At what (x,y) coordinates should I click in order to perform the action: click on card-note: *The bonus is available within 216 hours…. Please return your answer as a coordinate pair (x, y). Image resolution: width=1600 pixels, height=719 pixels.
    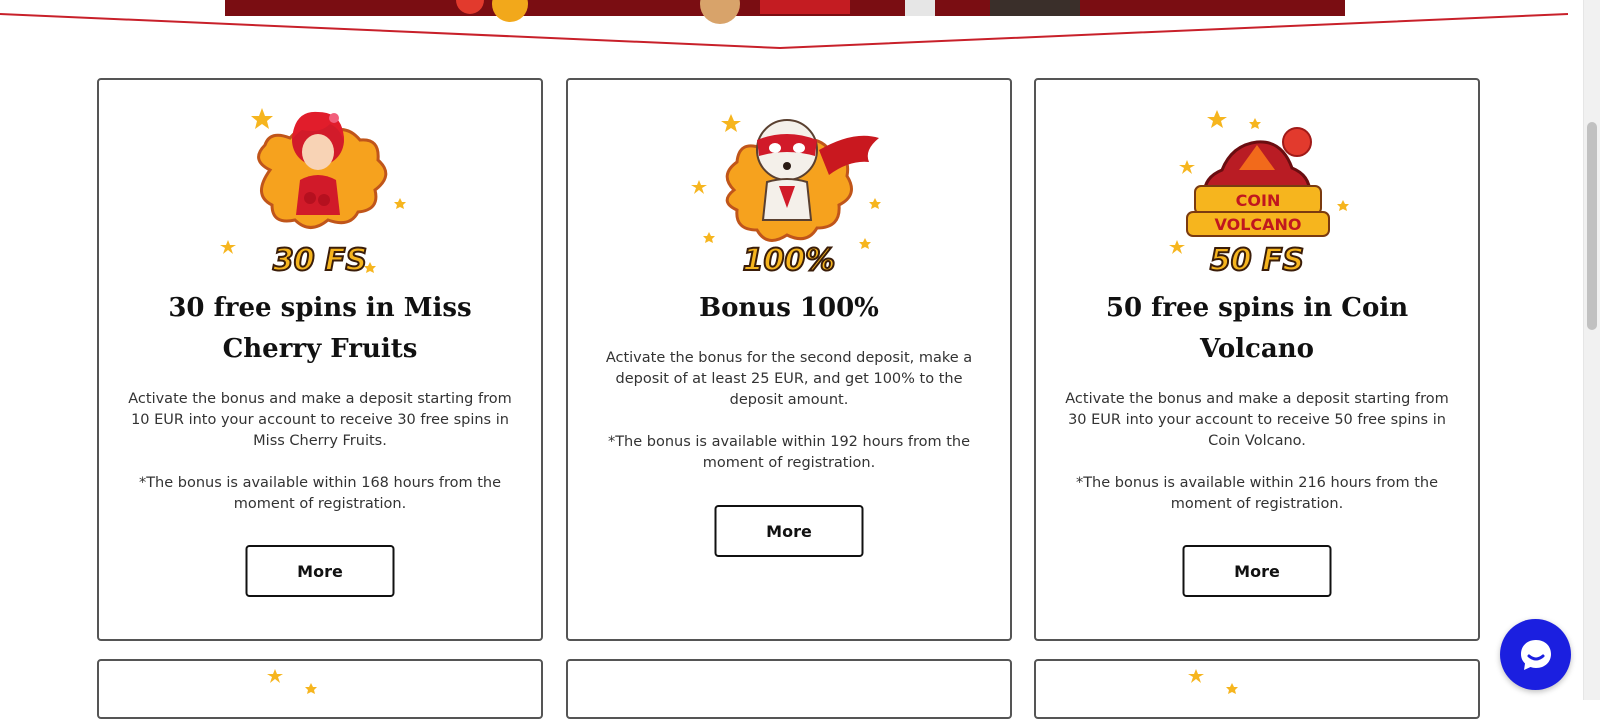
    Looking at the image, I should click on (1257, 493).